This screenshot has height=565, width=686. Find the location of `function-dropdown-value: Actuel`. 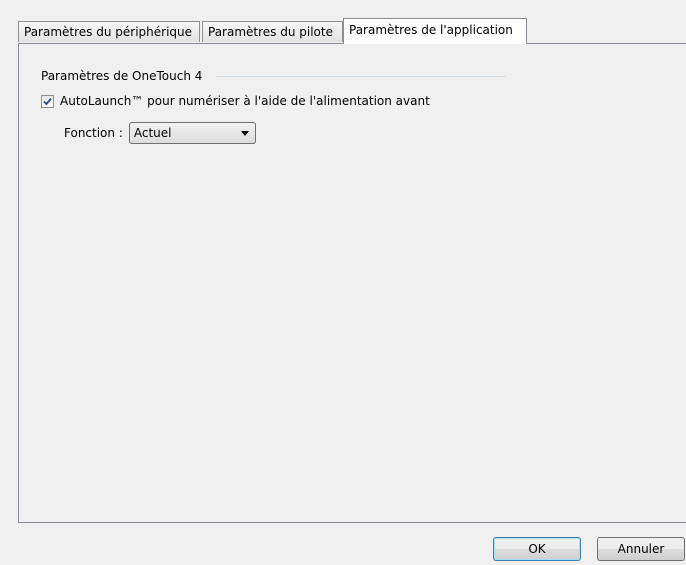

function-dropdown-value: Actuel is located at coordinates (152, 133).